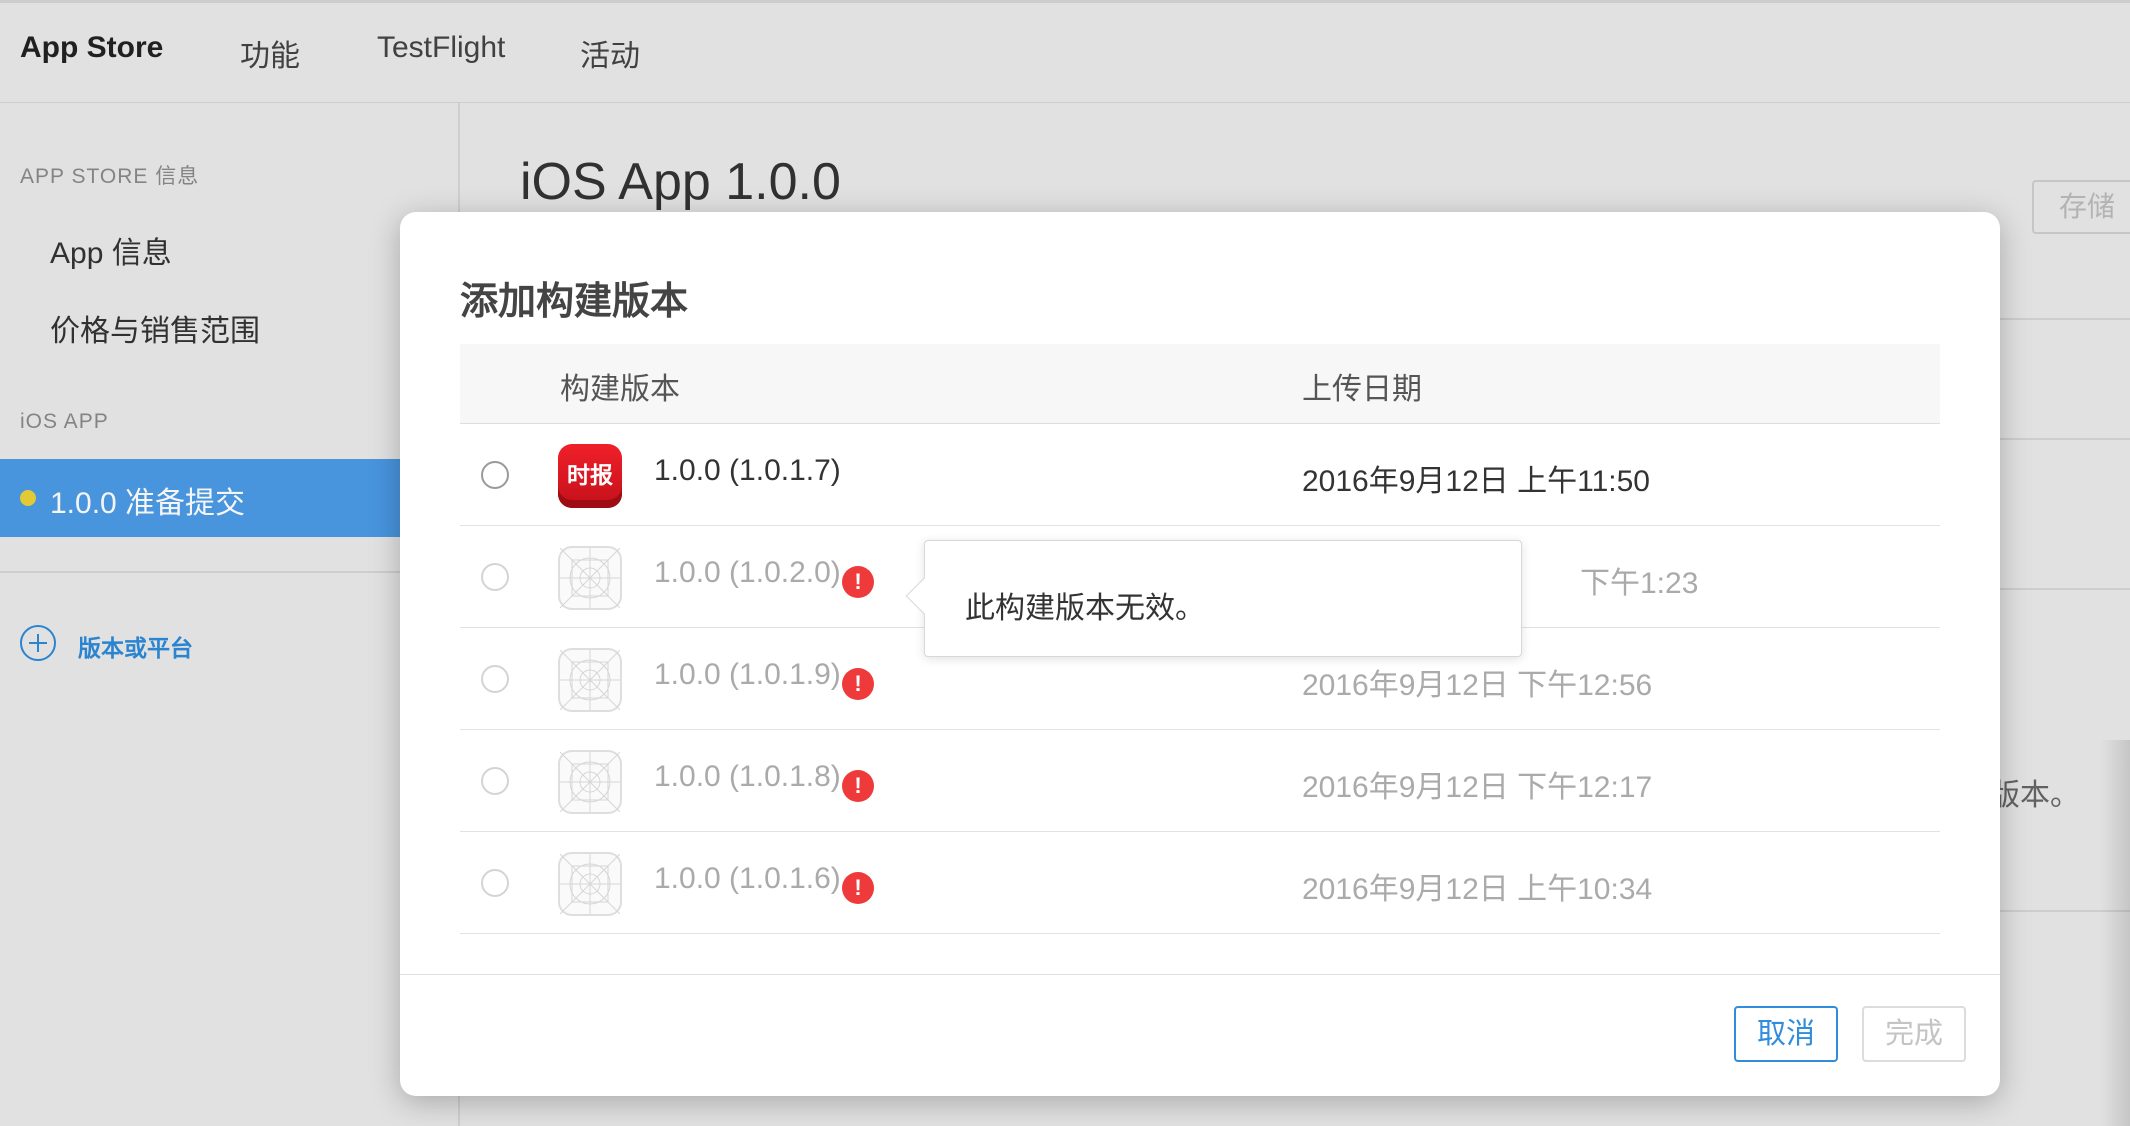 This screenshot has height=1126, width=2130. Describe the element at coordinates (1476, 481) in the screenshot. I see `upload-date: 2016年9月12日 上午11:50` at that location.